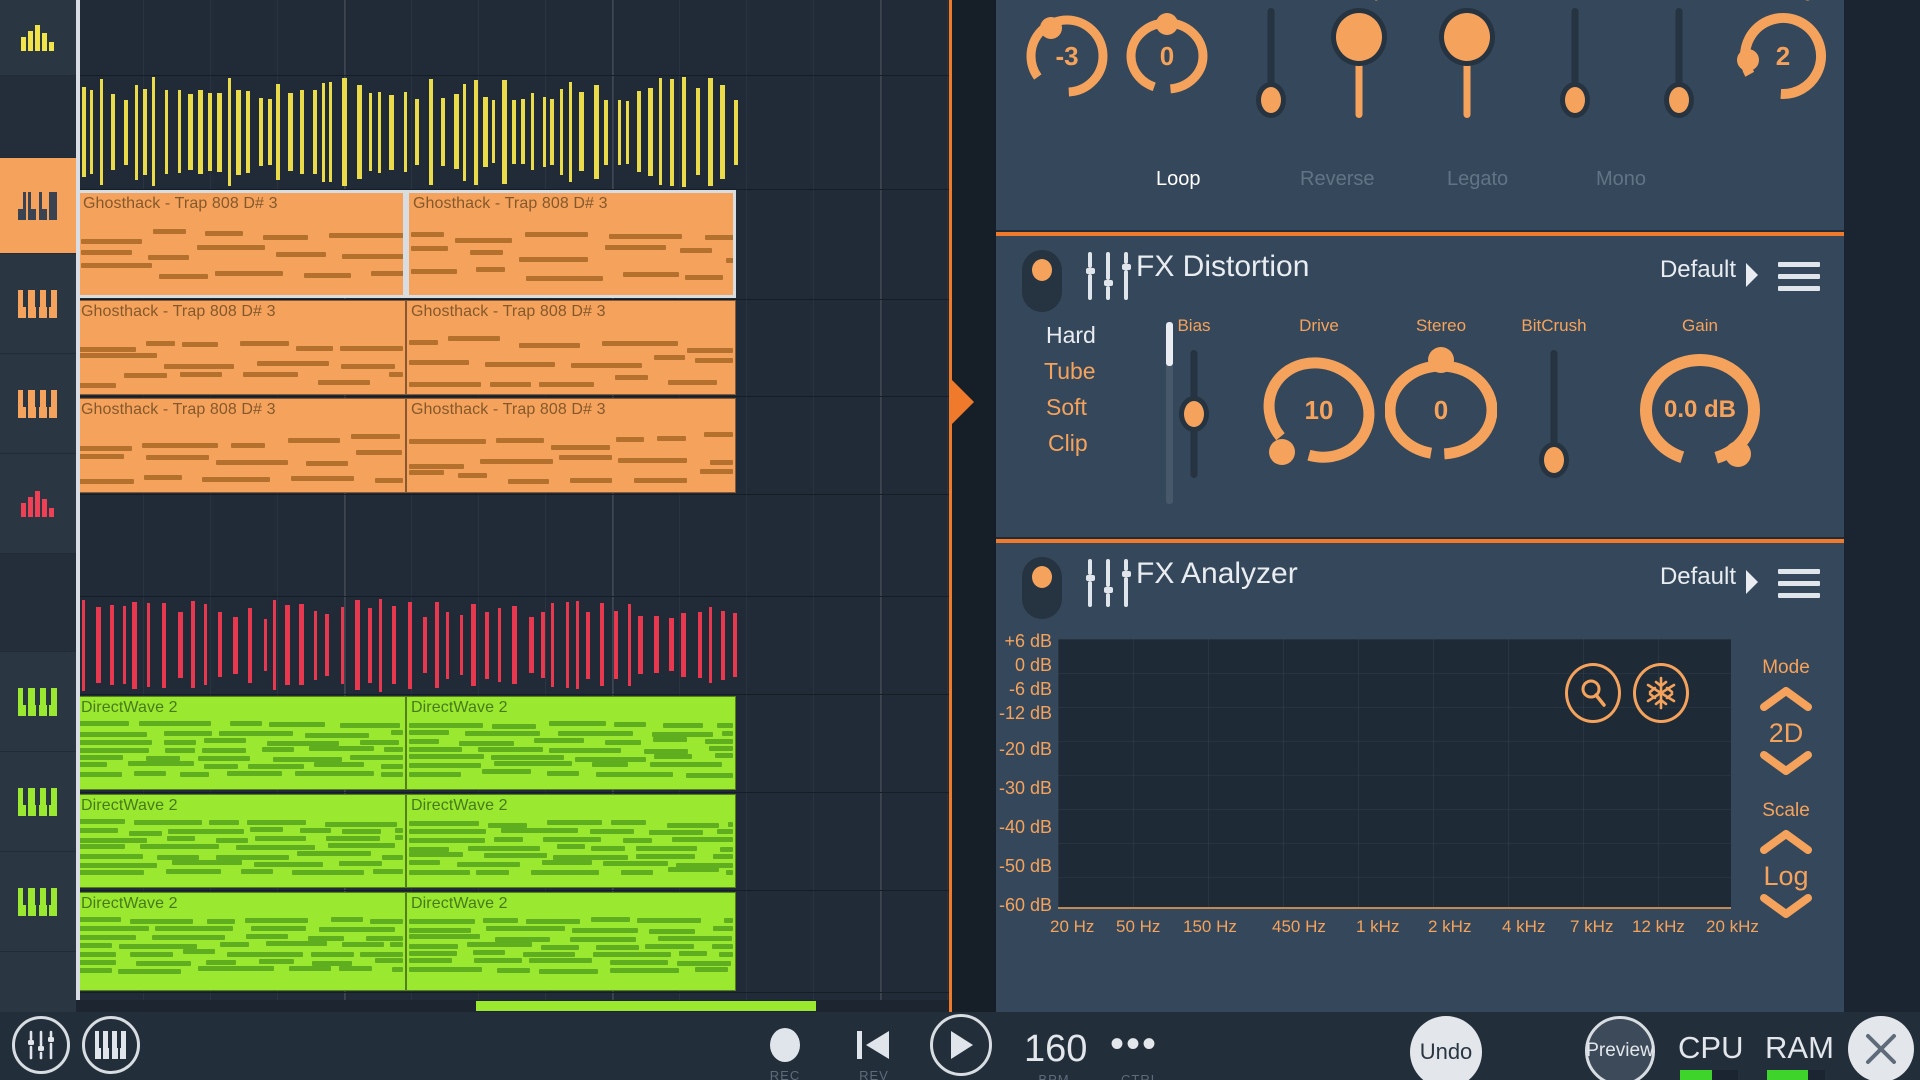  Describe the element at coordinates (241, 841) in the screenshot. I see `clip-8: DirectWave 2` at that location.